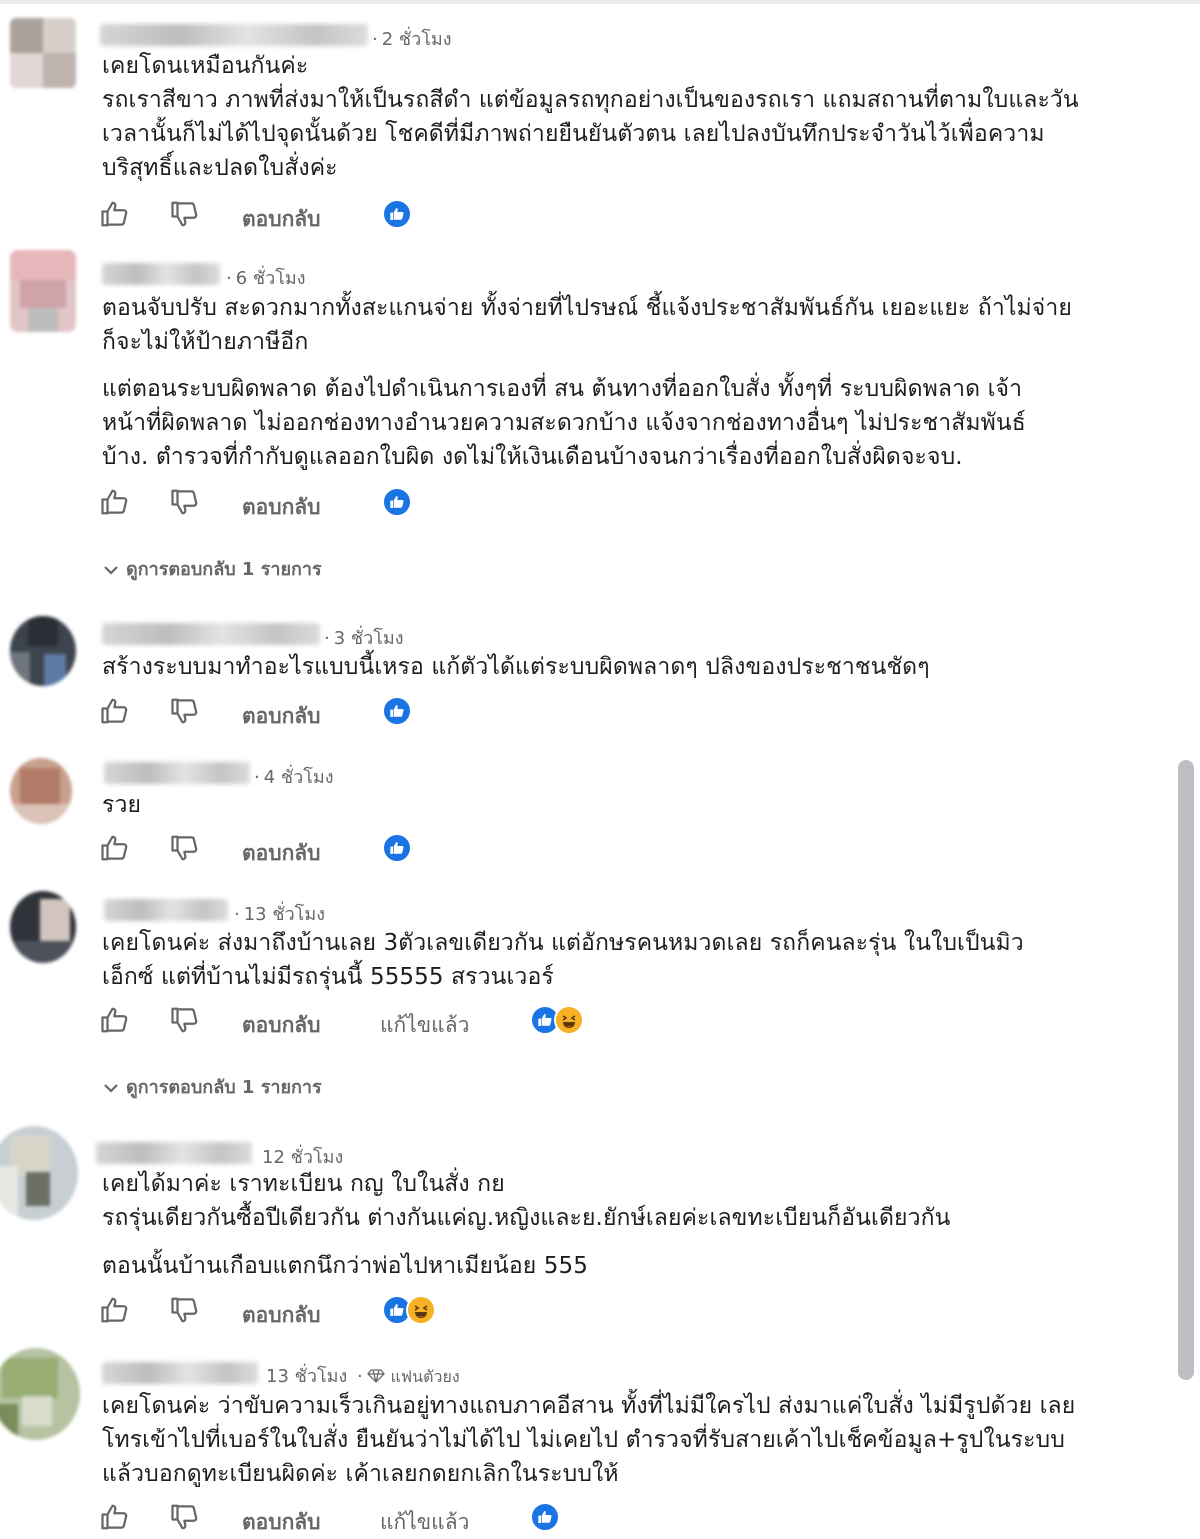 This screenshot has width=1200, height=1539. I want to click on comment-meta: · 4 ชั่วโมง, so click(294, 777).